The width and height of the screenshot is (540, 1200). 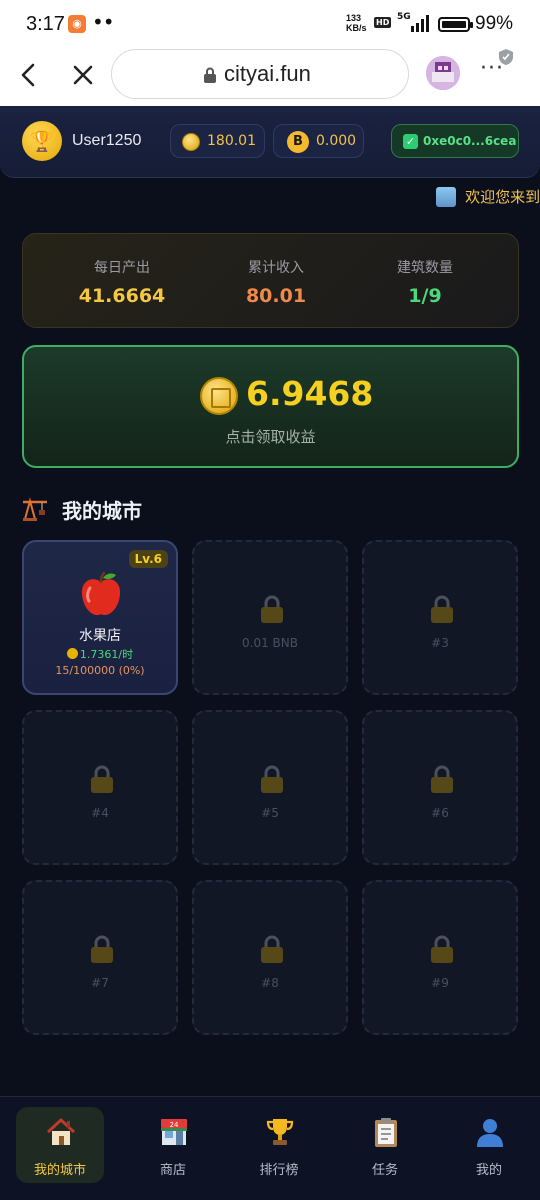 I want to click on bnb-balance: 0.000, so click(x=336, y=141).